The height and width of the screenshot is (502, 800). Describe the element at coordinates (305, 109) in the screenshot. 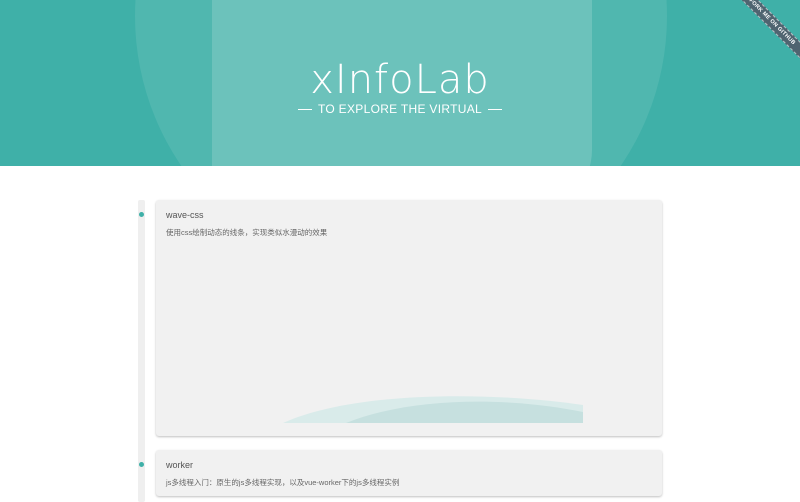

I see `tagline-left-rule` at that location.